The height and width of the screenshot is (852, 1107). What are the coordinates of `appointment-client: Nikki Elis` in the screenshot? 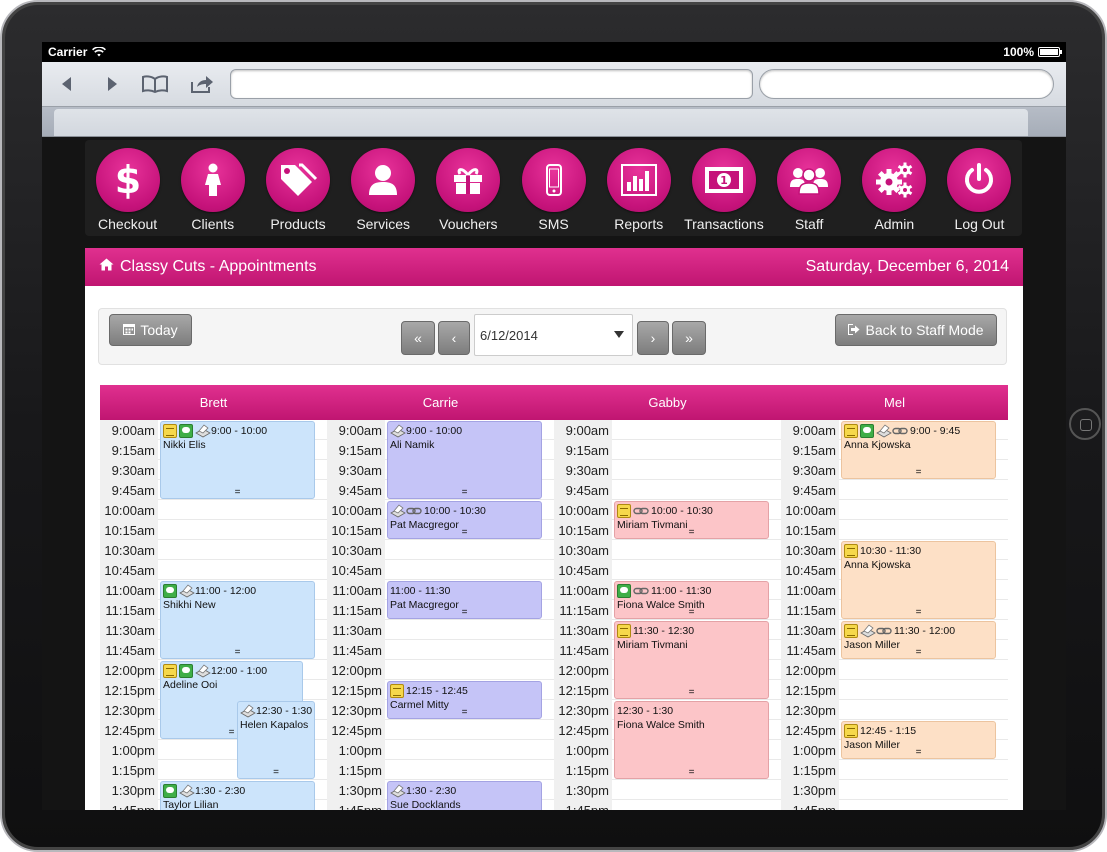 It's located at (184, 445).